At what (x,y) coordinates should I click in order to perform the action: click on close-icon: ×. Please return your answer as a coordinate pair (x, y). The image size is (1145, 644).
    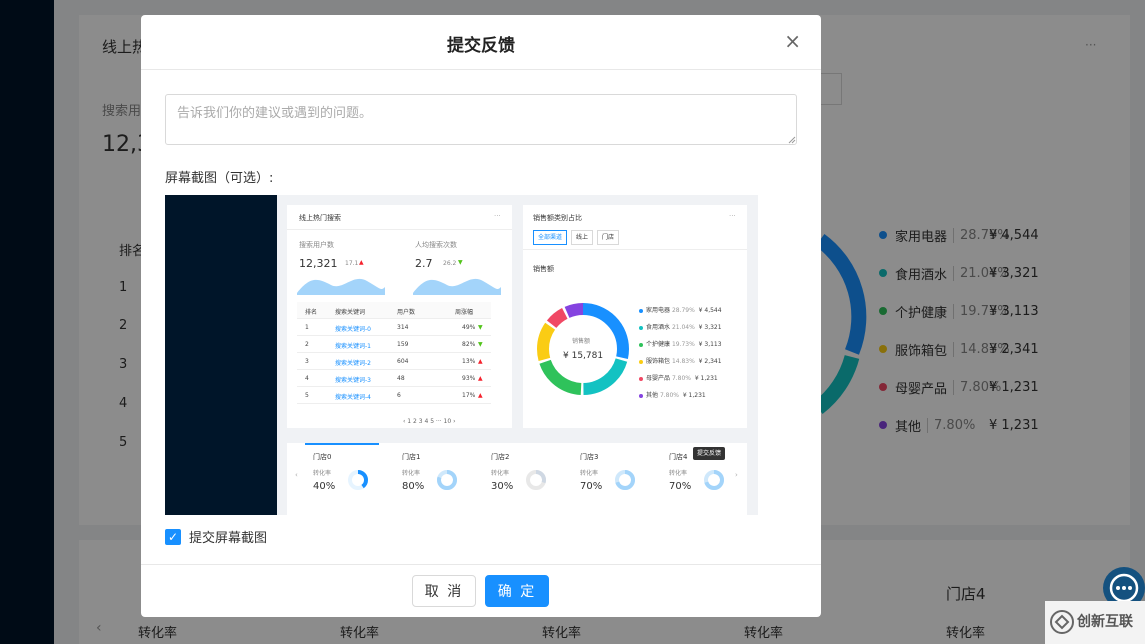
    Looking at the image, I should click on (792, 41).